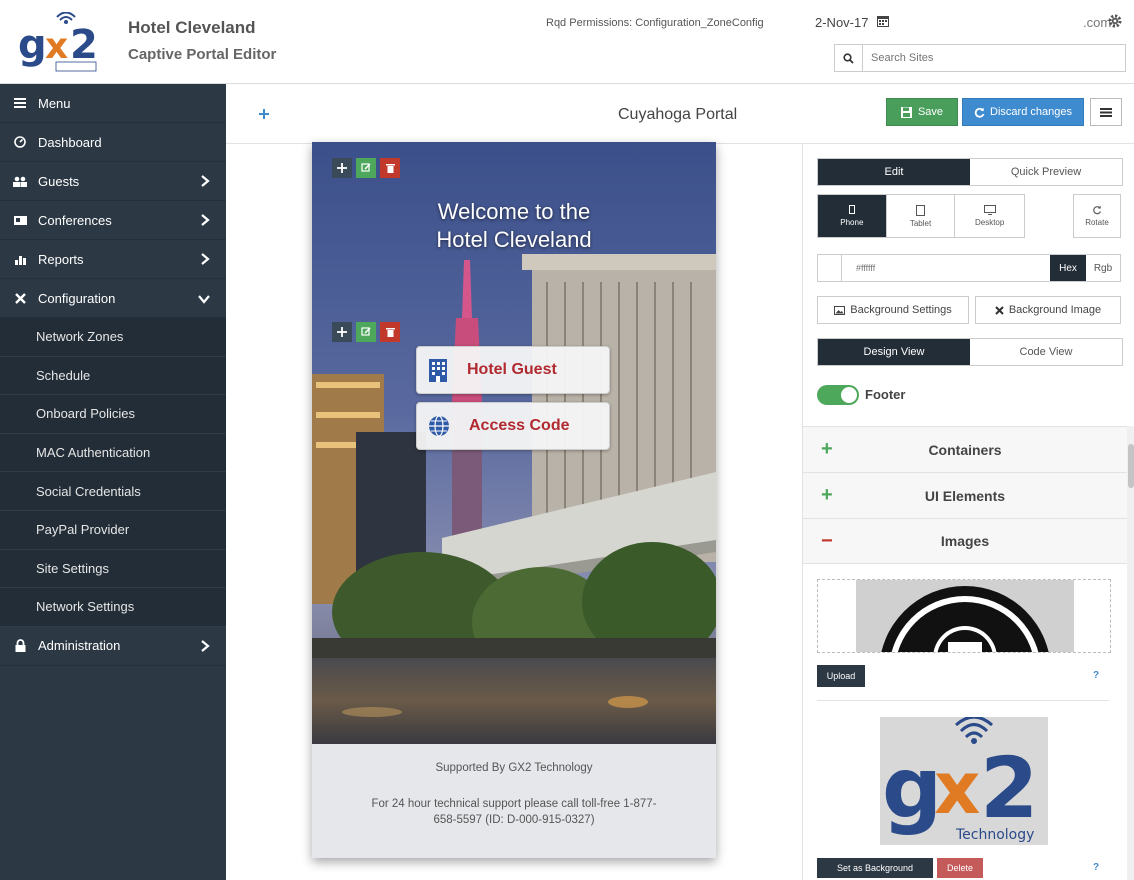 The image size is (1134, 880). I want to click on sidebar-item-reports: Reports, so click(113, 259).